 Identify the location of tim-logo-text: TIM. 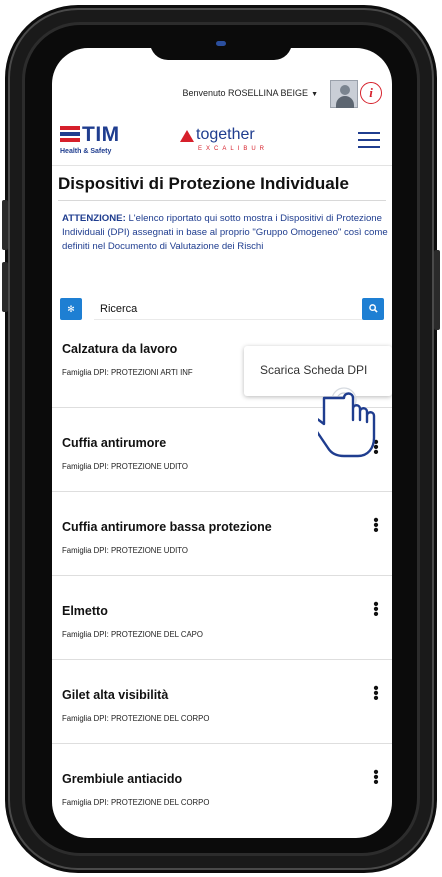
(101, 134).